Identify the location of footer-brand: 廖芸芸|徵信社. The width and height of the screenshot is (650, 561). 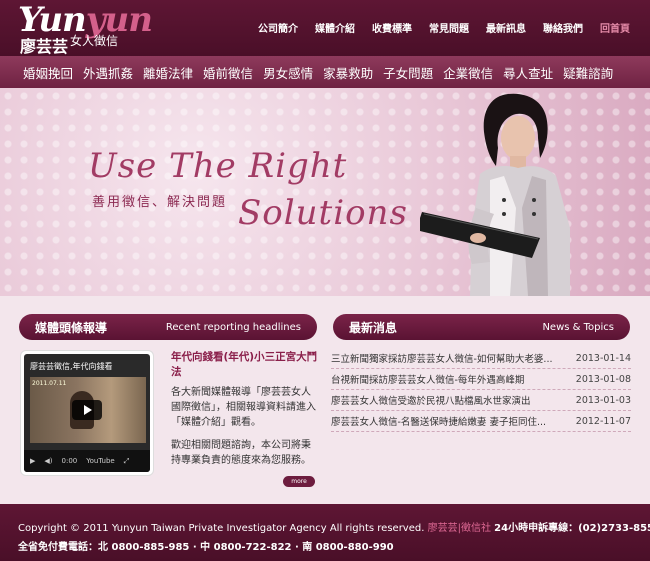
(459, 528).